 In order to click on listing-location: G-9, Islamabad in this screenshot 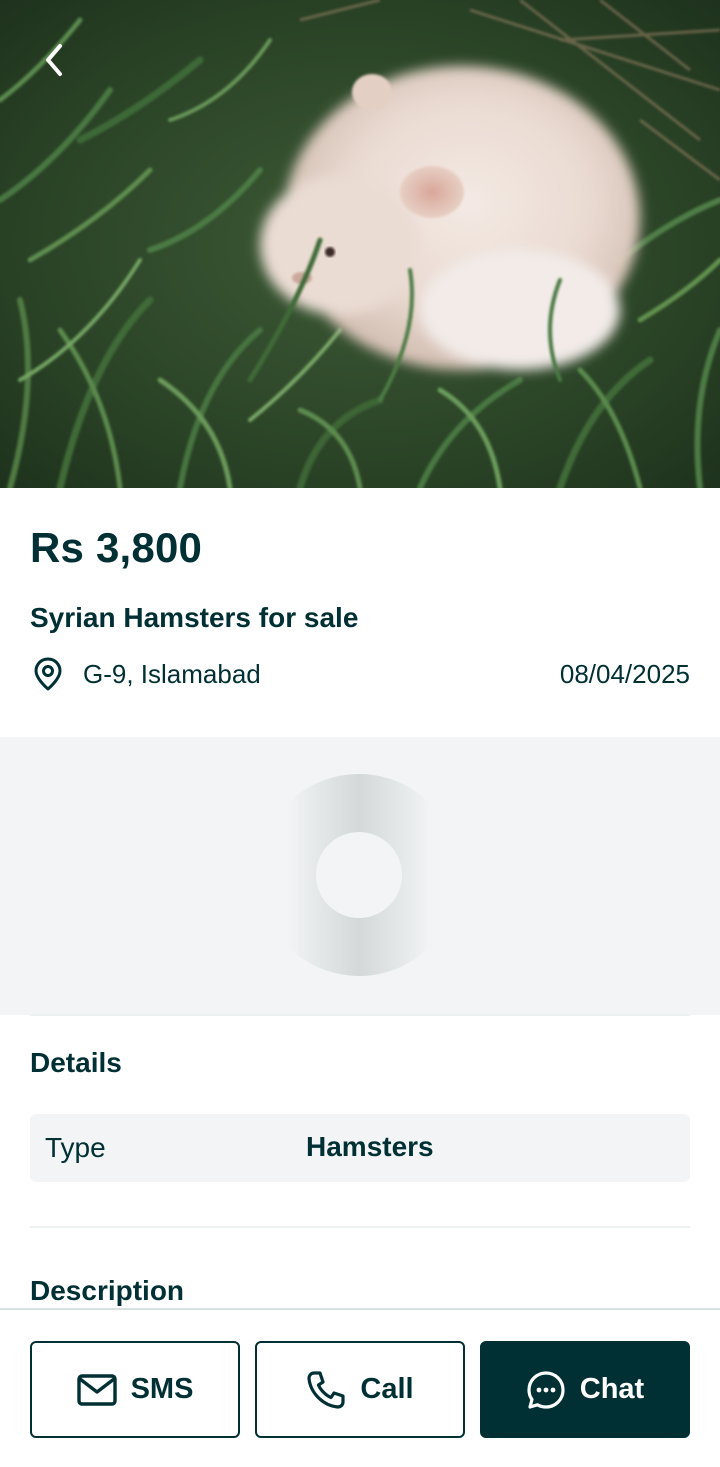, I will do `click(172, 674)`.